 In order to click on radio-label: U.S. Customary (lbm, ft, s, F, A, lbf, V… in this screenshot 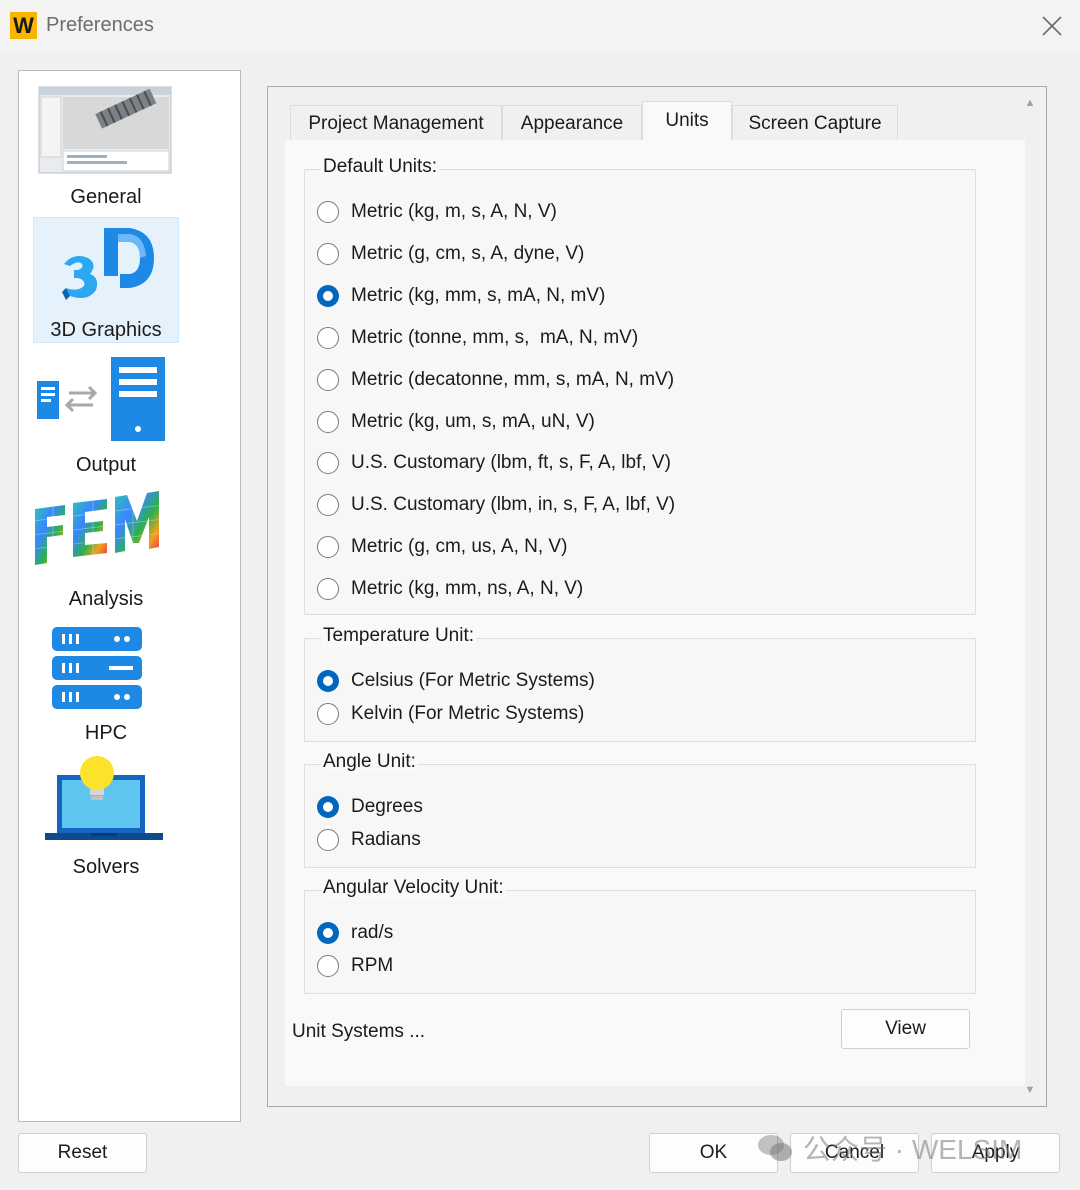, I will do `click(511, 463)`.